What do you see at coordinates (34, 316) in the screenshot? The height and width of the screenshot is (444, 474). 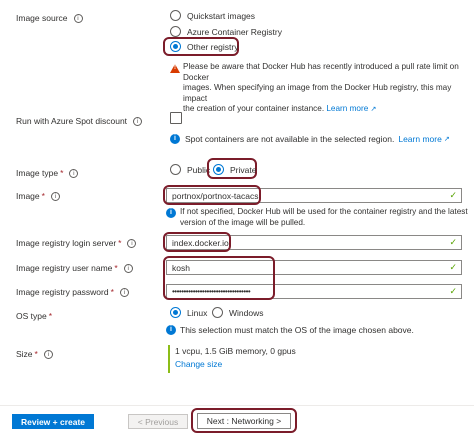 I see `os-type-label: OS type *` at bounding box center [34, 316].